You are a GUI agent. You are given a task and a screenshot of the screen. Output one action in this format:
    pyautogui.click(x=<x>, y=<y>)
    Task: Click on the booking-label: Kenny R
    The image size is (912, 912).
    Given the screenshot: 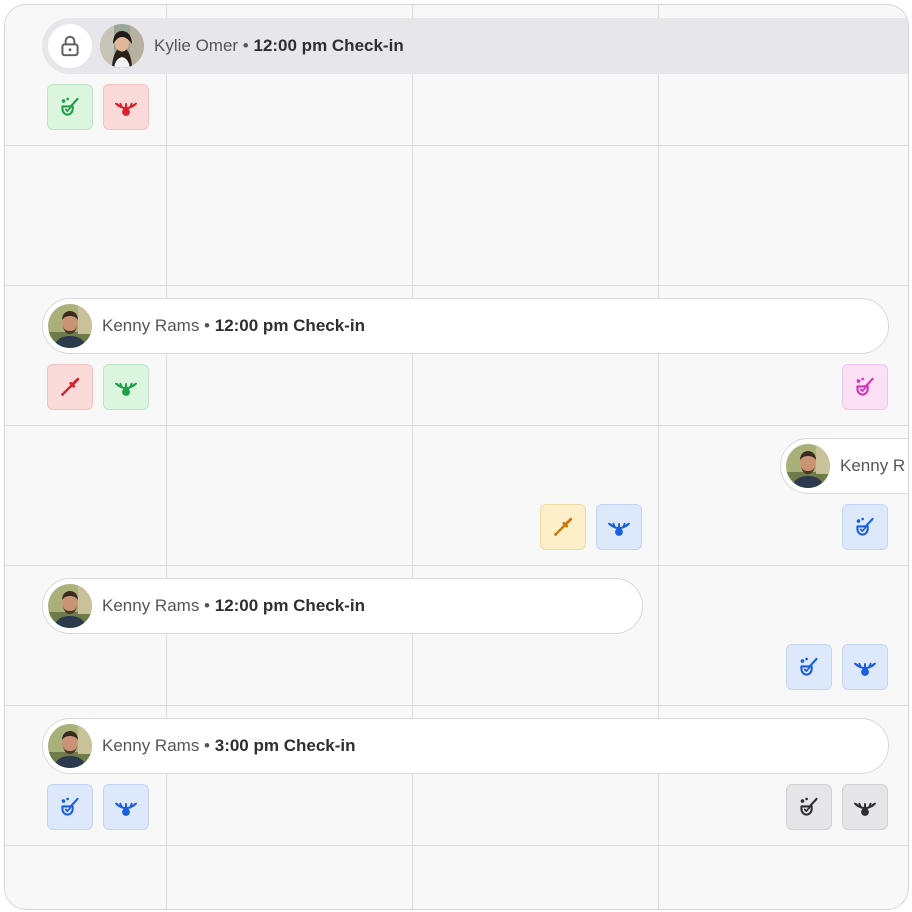 What is the action you would take?
    pyautogui.click(x=872, y=466)
    